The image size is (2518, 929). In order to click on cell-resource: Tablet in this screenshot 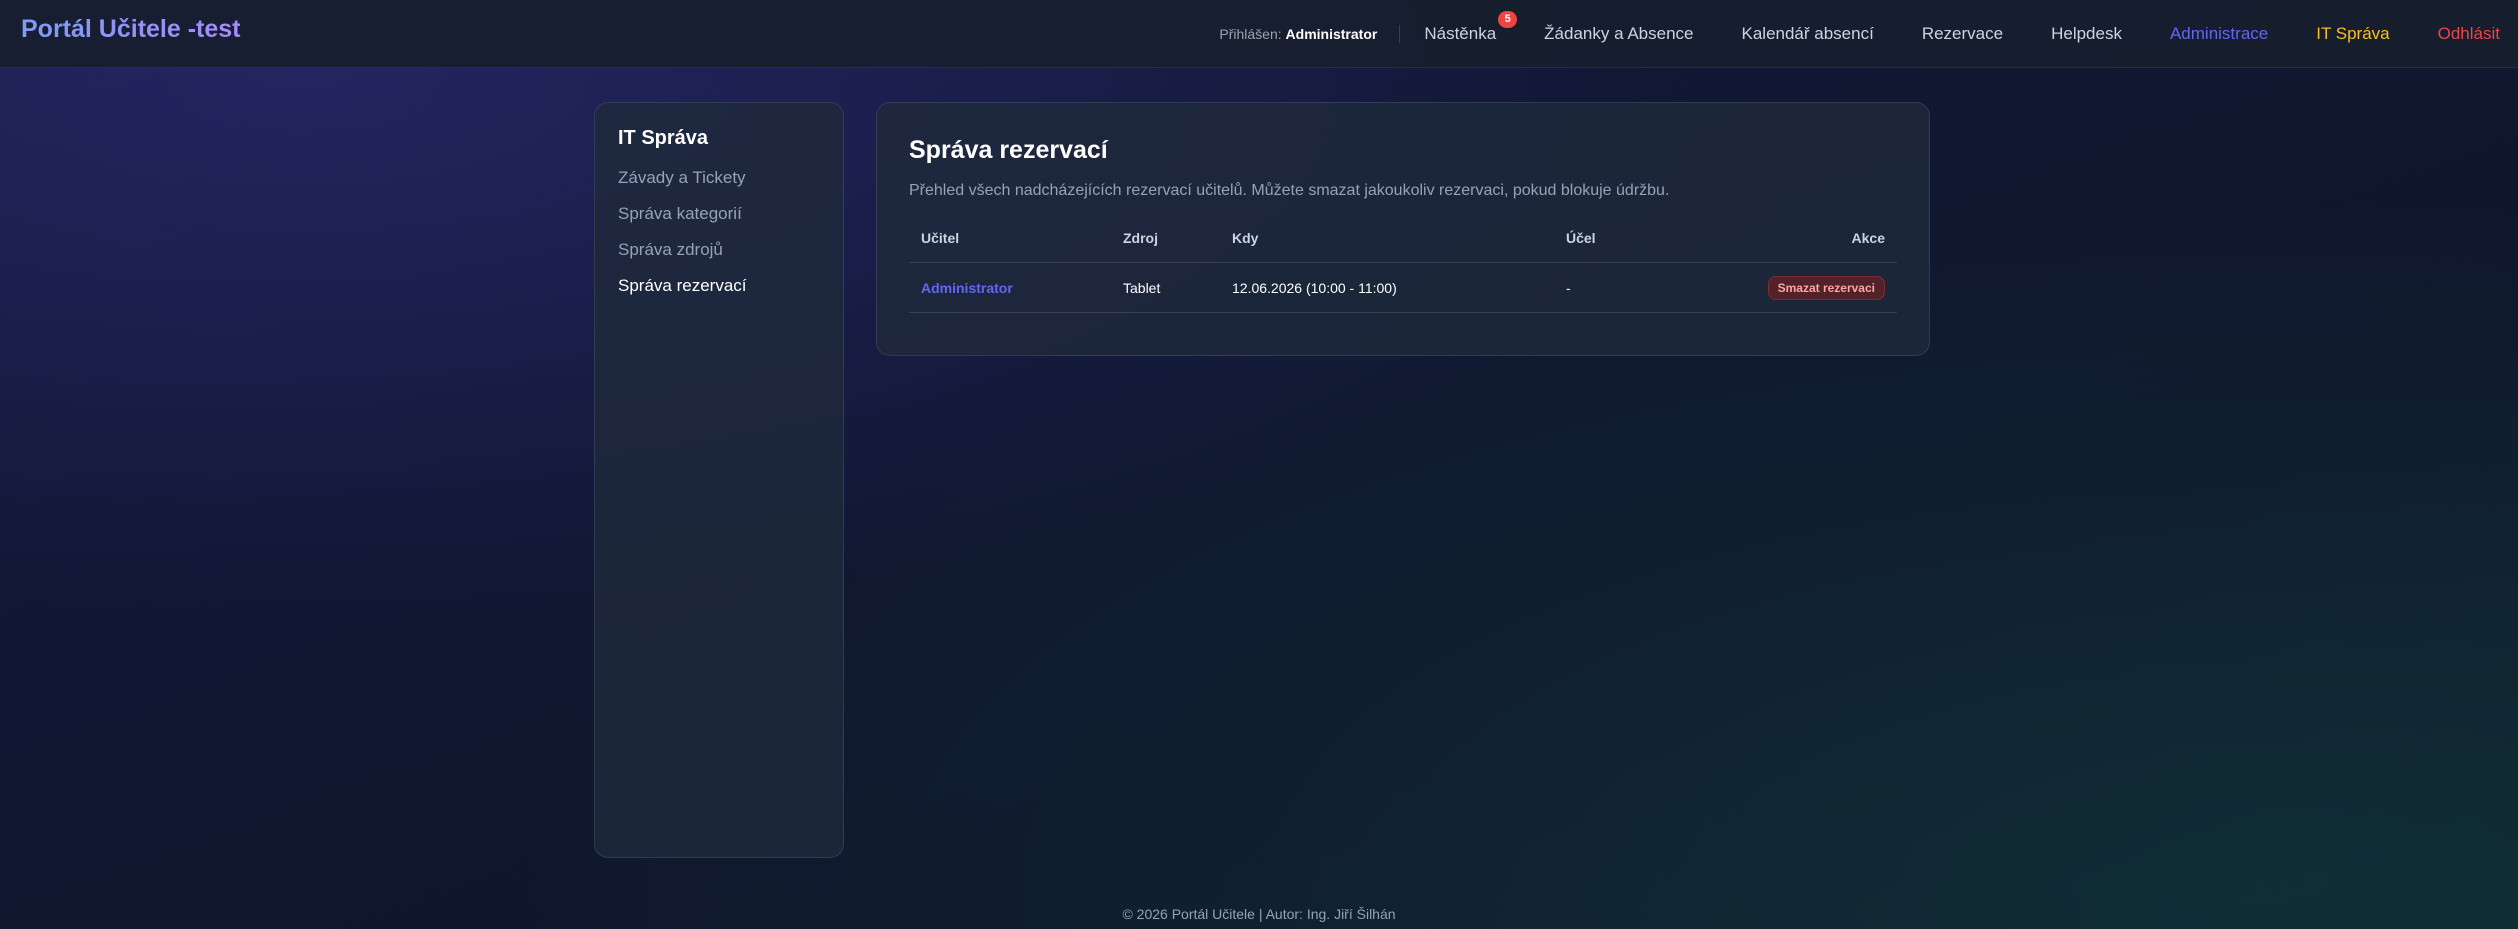, I will do `click(1165, 287)`.